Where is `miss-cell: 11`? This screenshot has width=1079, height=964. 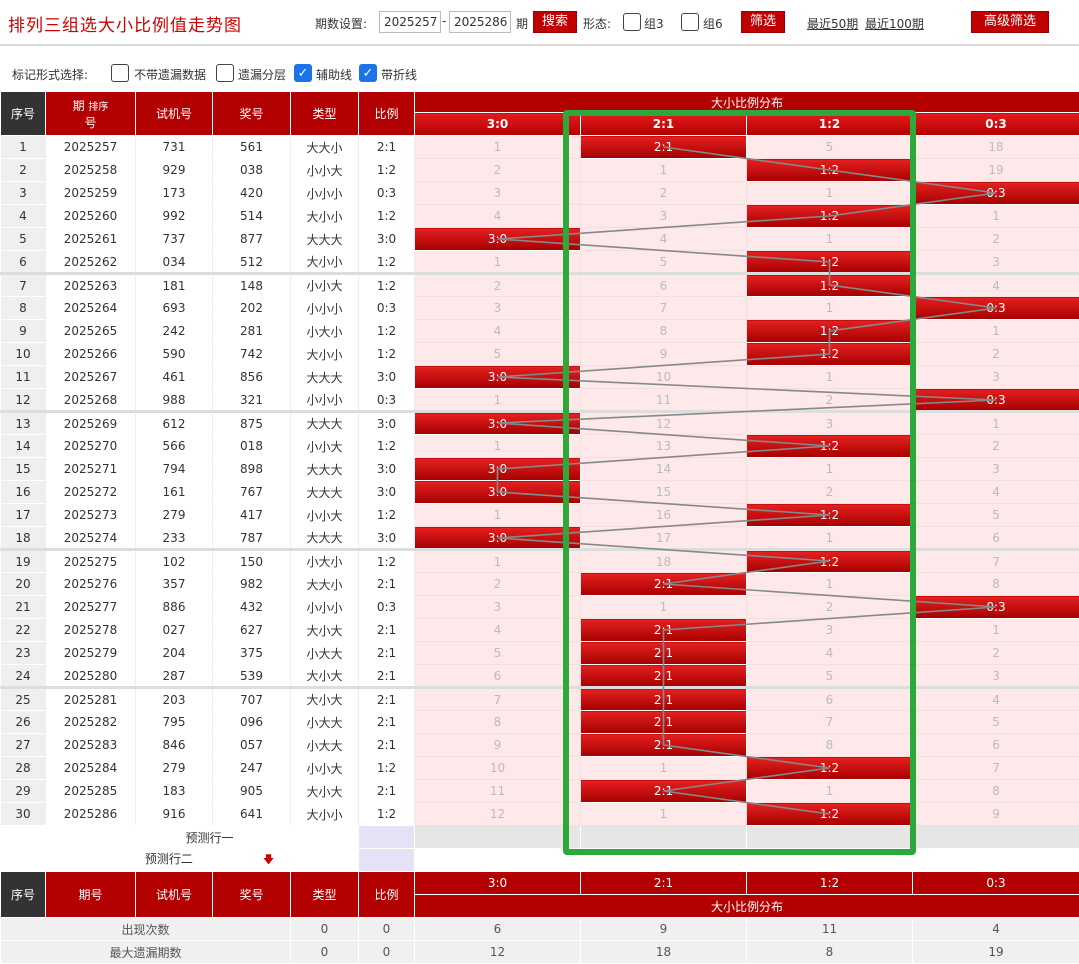
miss-cell: 11 is located at coordinates (497, 791).